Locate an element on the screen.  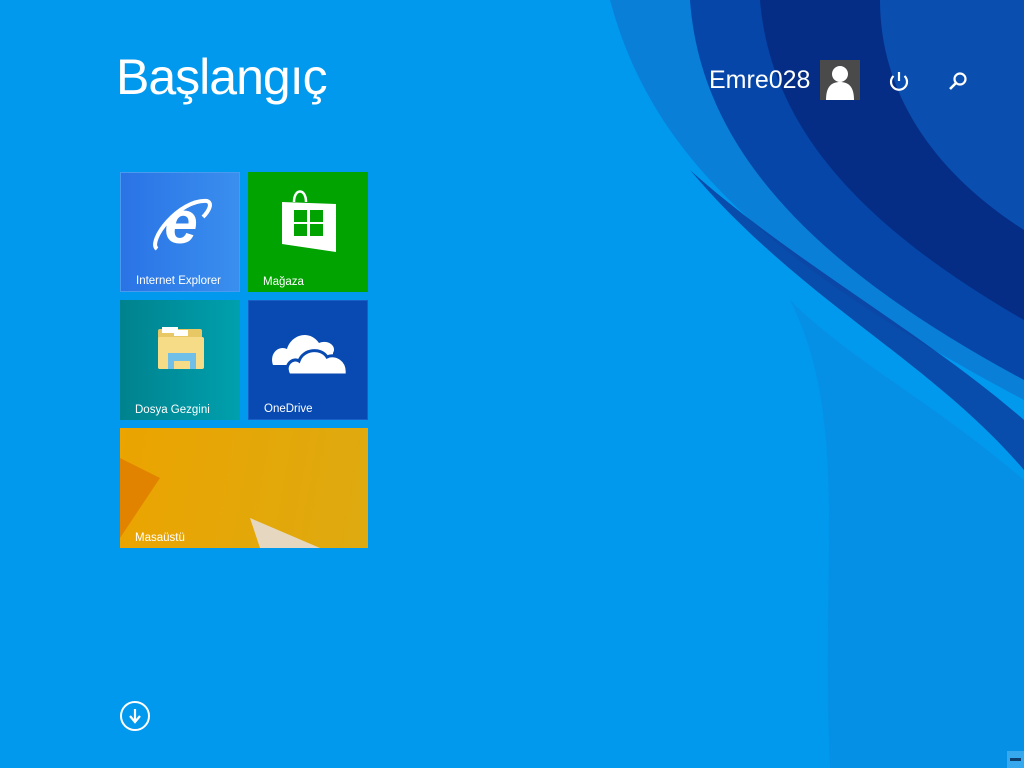
tile-label: Masaüstü is located at coordinates (160, 538).